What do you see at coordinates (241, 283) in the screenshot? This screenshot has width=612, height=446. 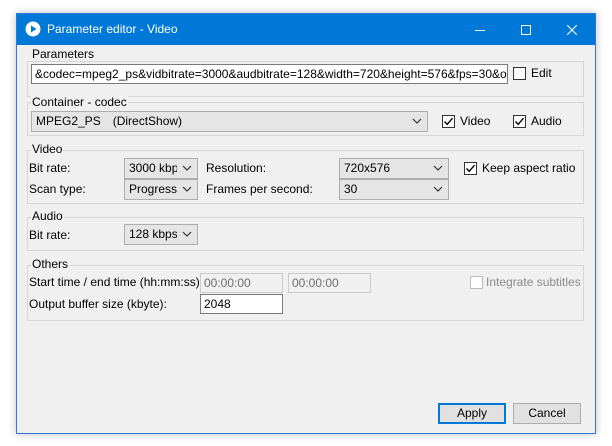 I see `start-time-input: 00:00:00` at bounding box center [241, 283].